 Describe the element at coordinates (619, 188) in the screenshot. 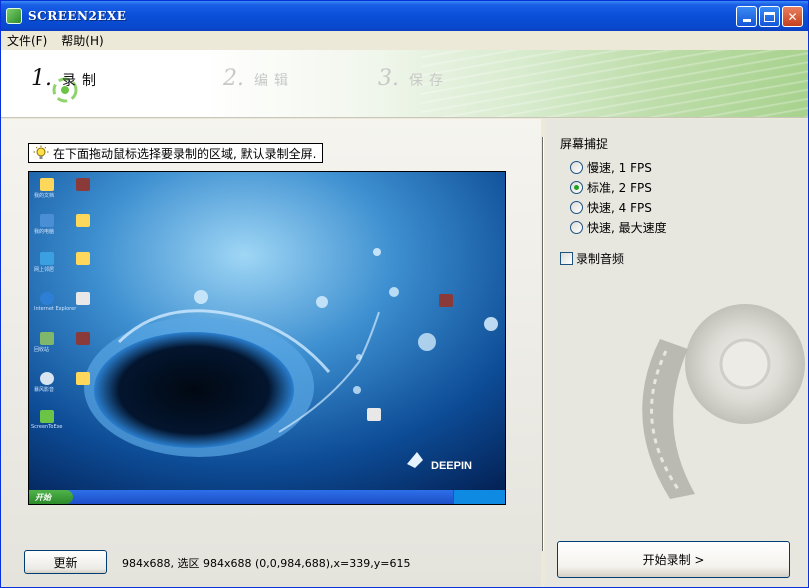

I see `radio-label: 标准, 2 FPS` at that location.